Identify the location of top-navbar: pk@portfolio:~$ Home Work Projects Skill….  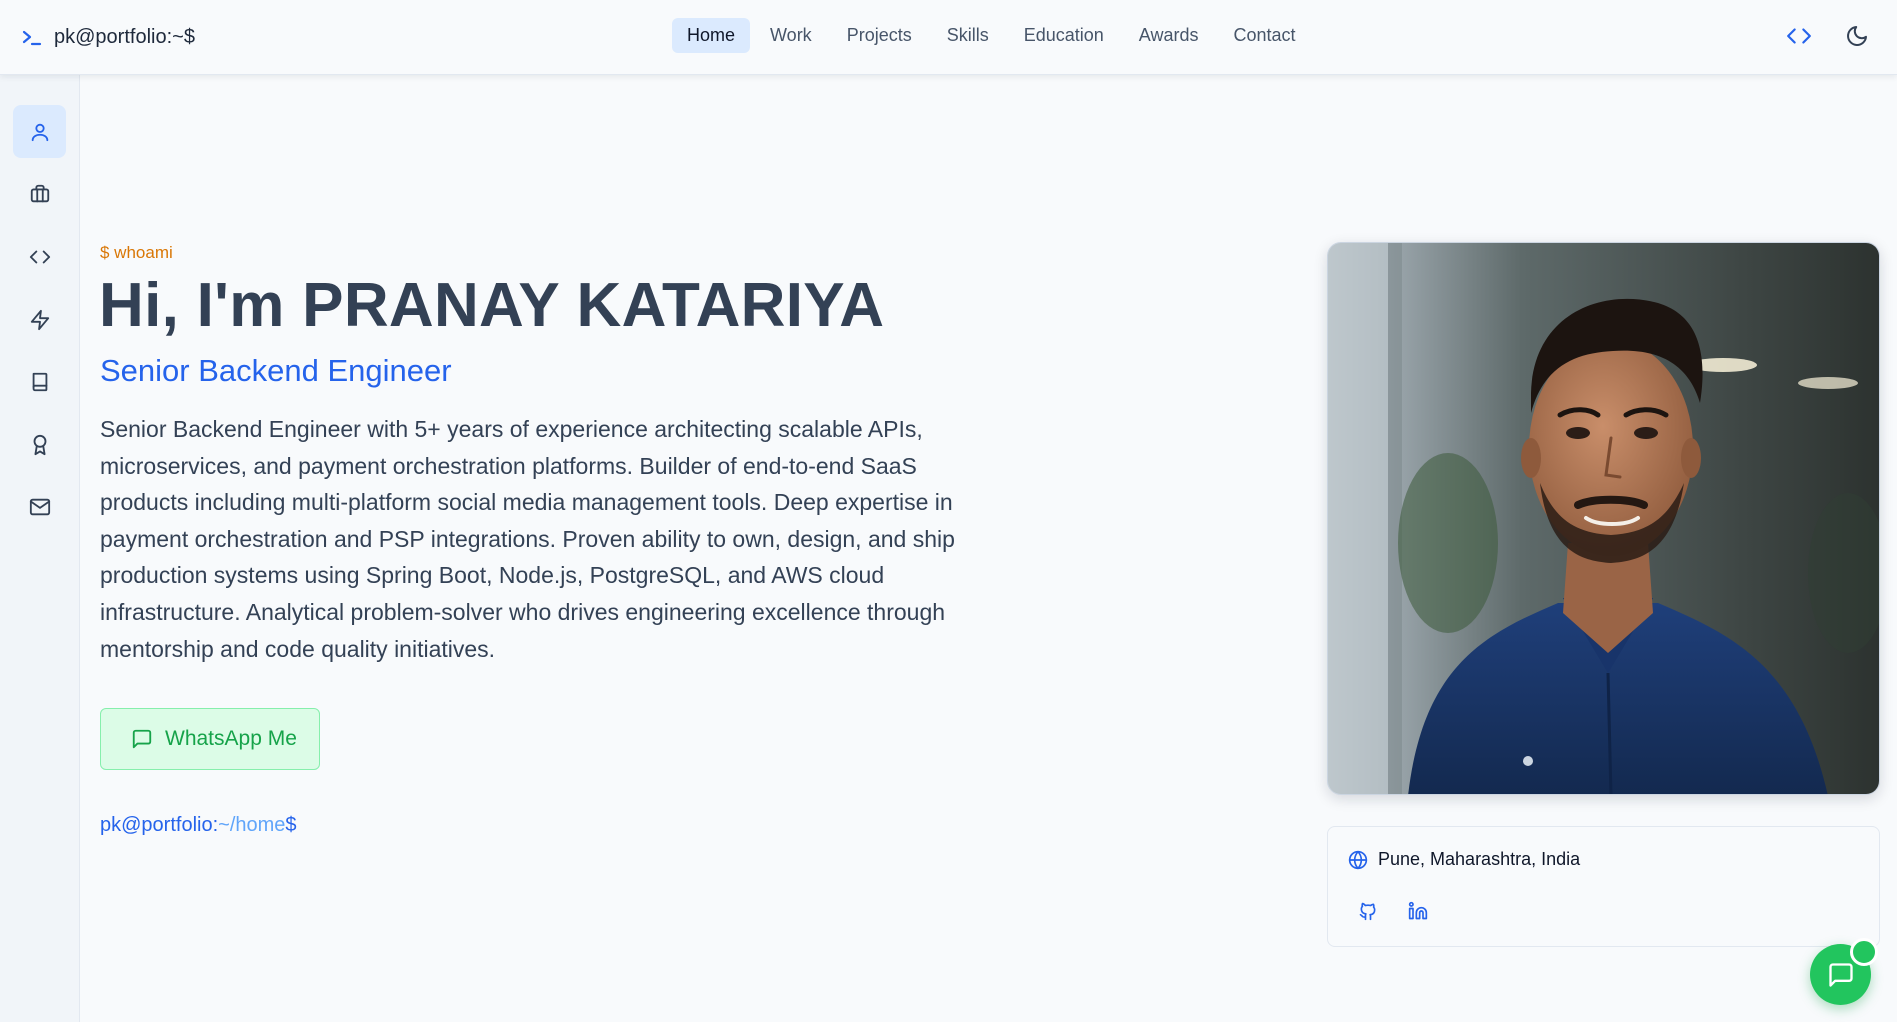
(948, 37).